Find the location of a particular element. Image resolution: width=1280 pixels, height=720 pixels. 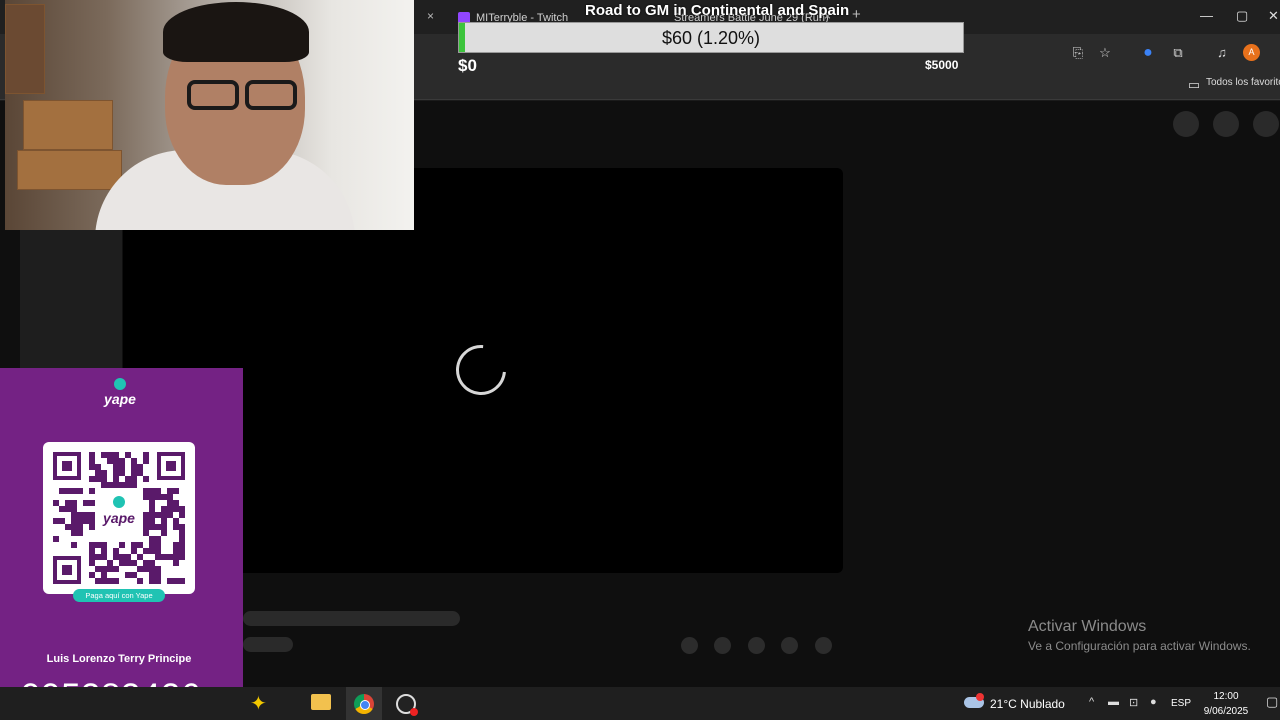

copilot-sparkle-icon: ✦ is located at coordinates (258, 703).